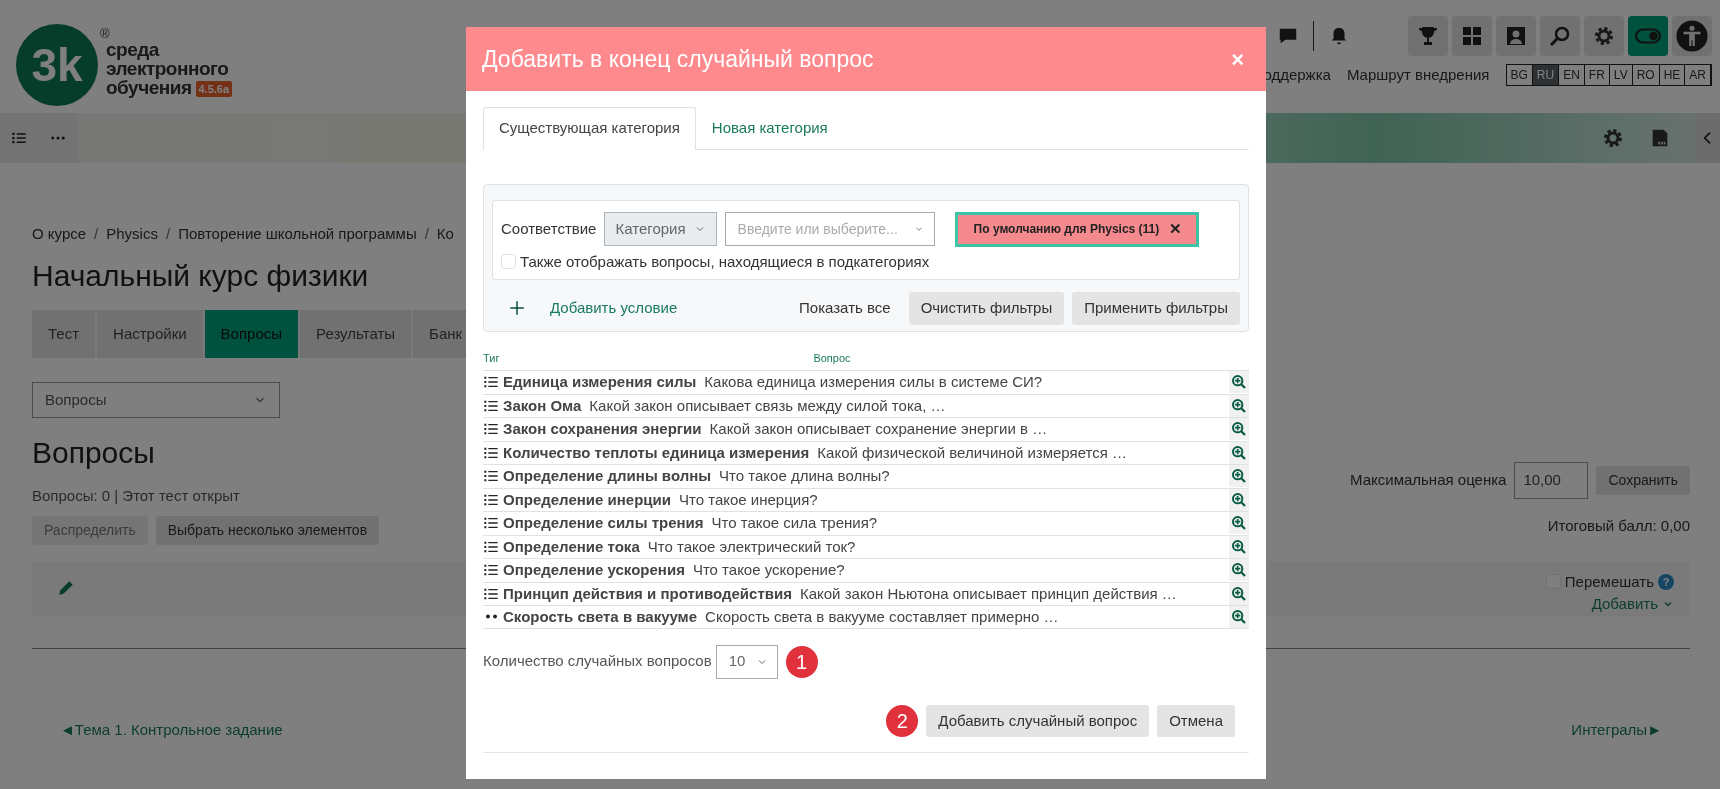  What do you see at coordinates (65, 333) in the screenshot?
I see `tab: Тест` at bounding box center [65, 333].